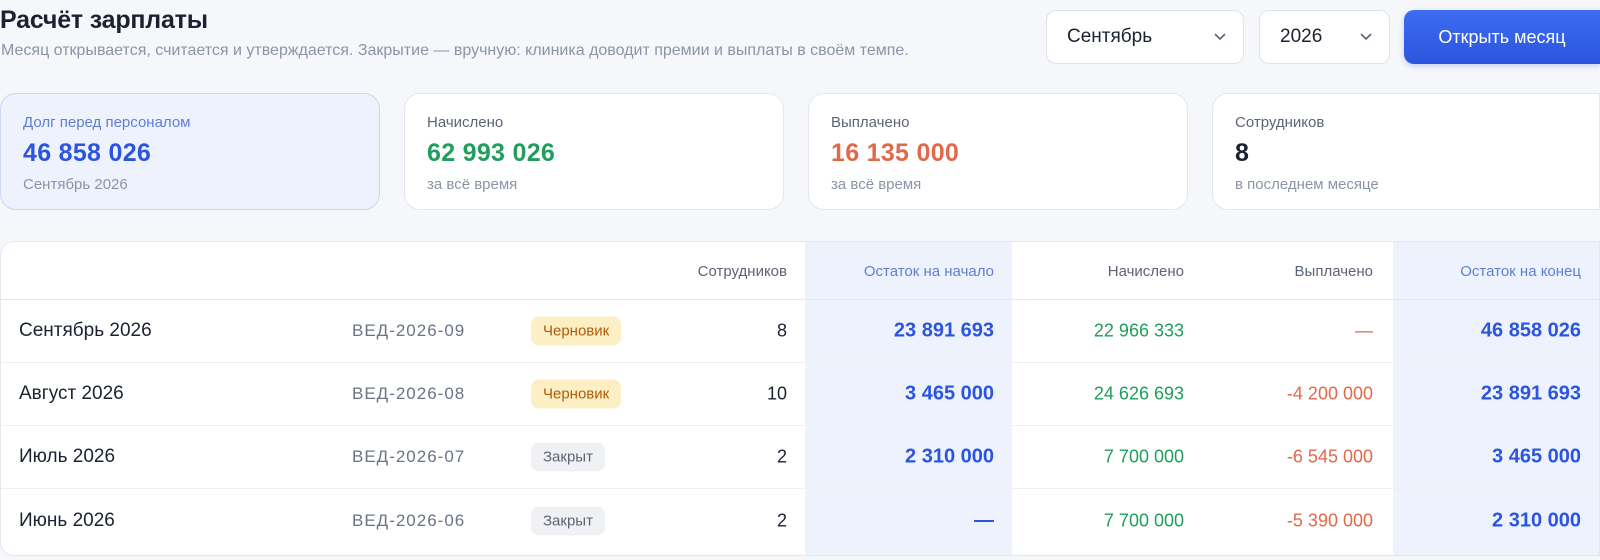 The width and height of the screenshot is (1600, 560). Describe the element at coordinates (949, 393) in the screenshot. I see `row-start-balance: 3 465 000` at that location.